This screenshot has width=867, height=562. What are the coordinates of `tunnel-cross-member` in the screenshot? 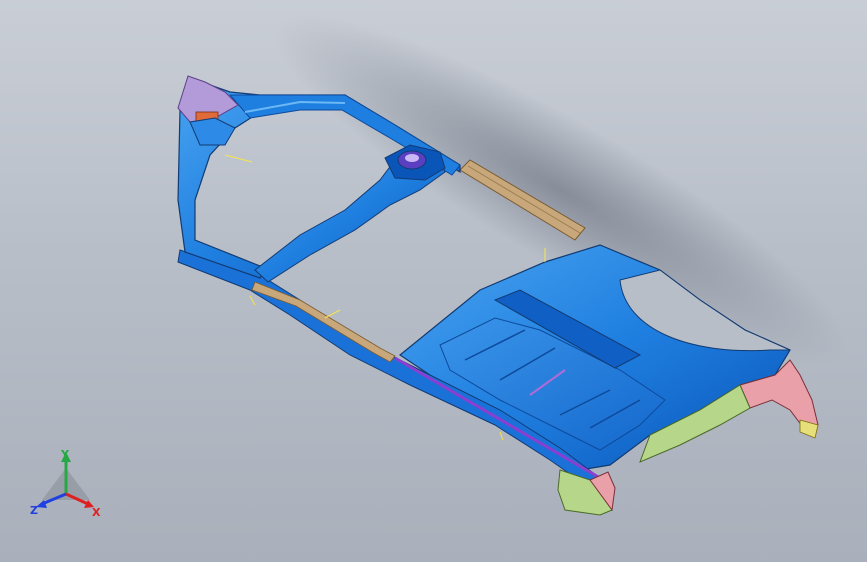 It's located at (350, 213).